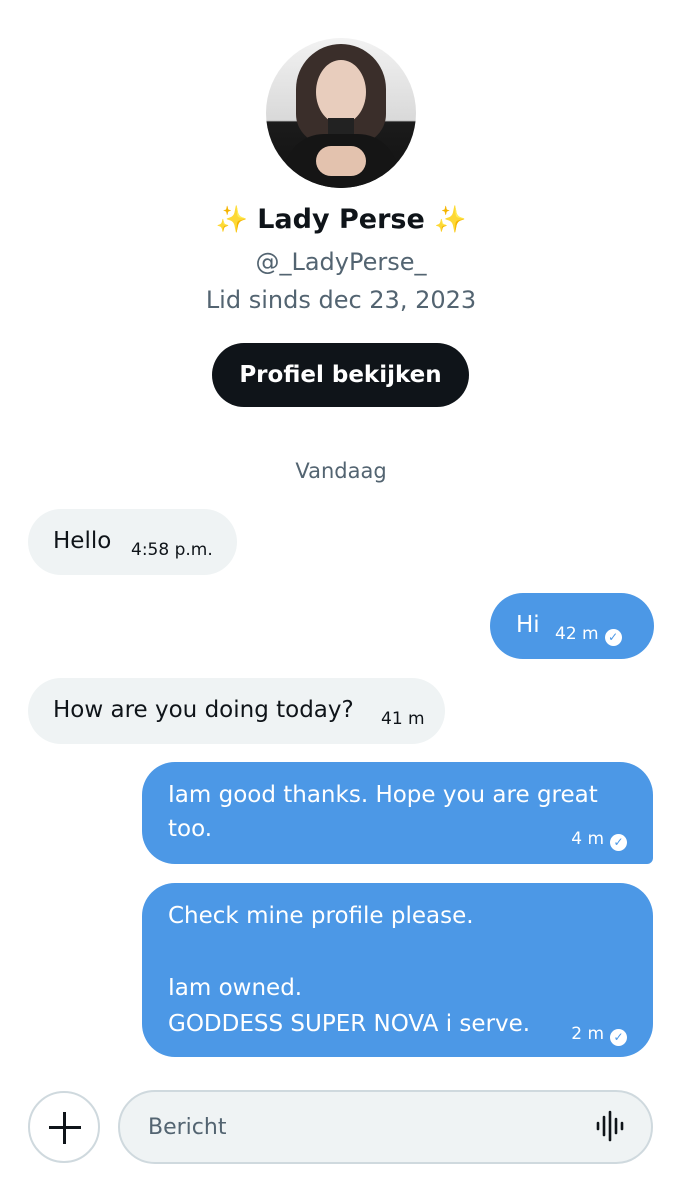  I want to click on voice-waveform-icon, so click(610, 1126).